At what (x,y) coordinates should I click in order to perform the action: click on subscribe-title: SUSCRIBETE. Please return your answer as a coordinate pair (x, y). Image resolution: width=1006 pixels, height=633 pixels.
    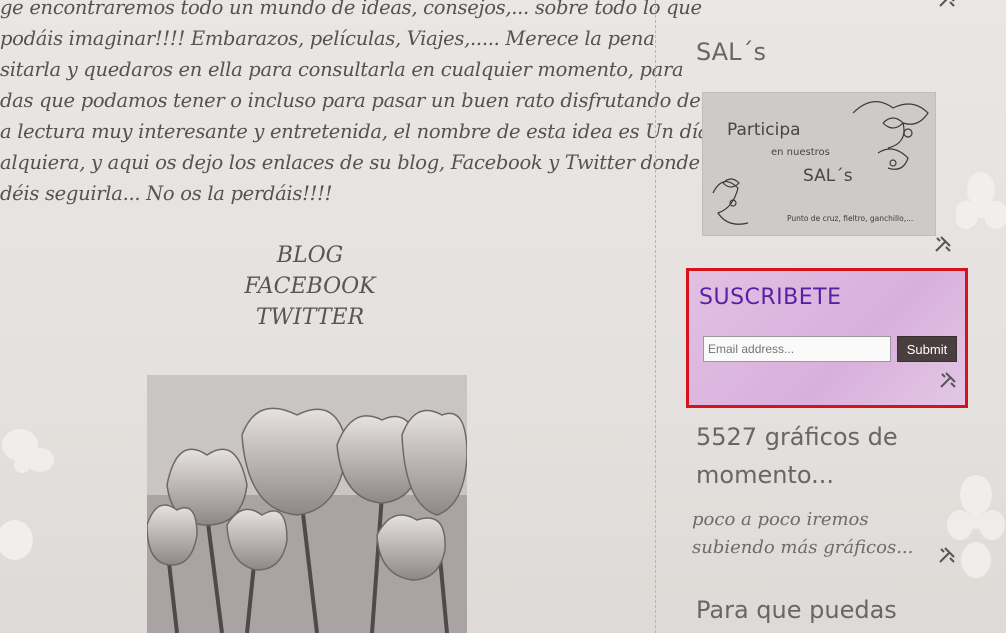
    Looking at the image, I should click on (770, 297).